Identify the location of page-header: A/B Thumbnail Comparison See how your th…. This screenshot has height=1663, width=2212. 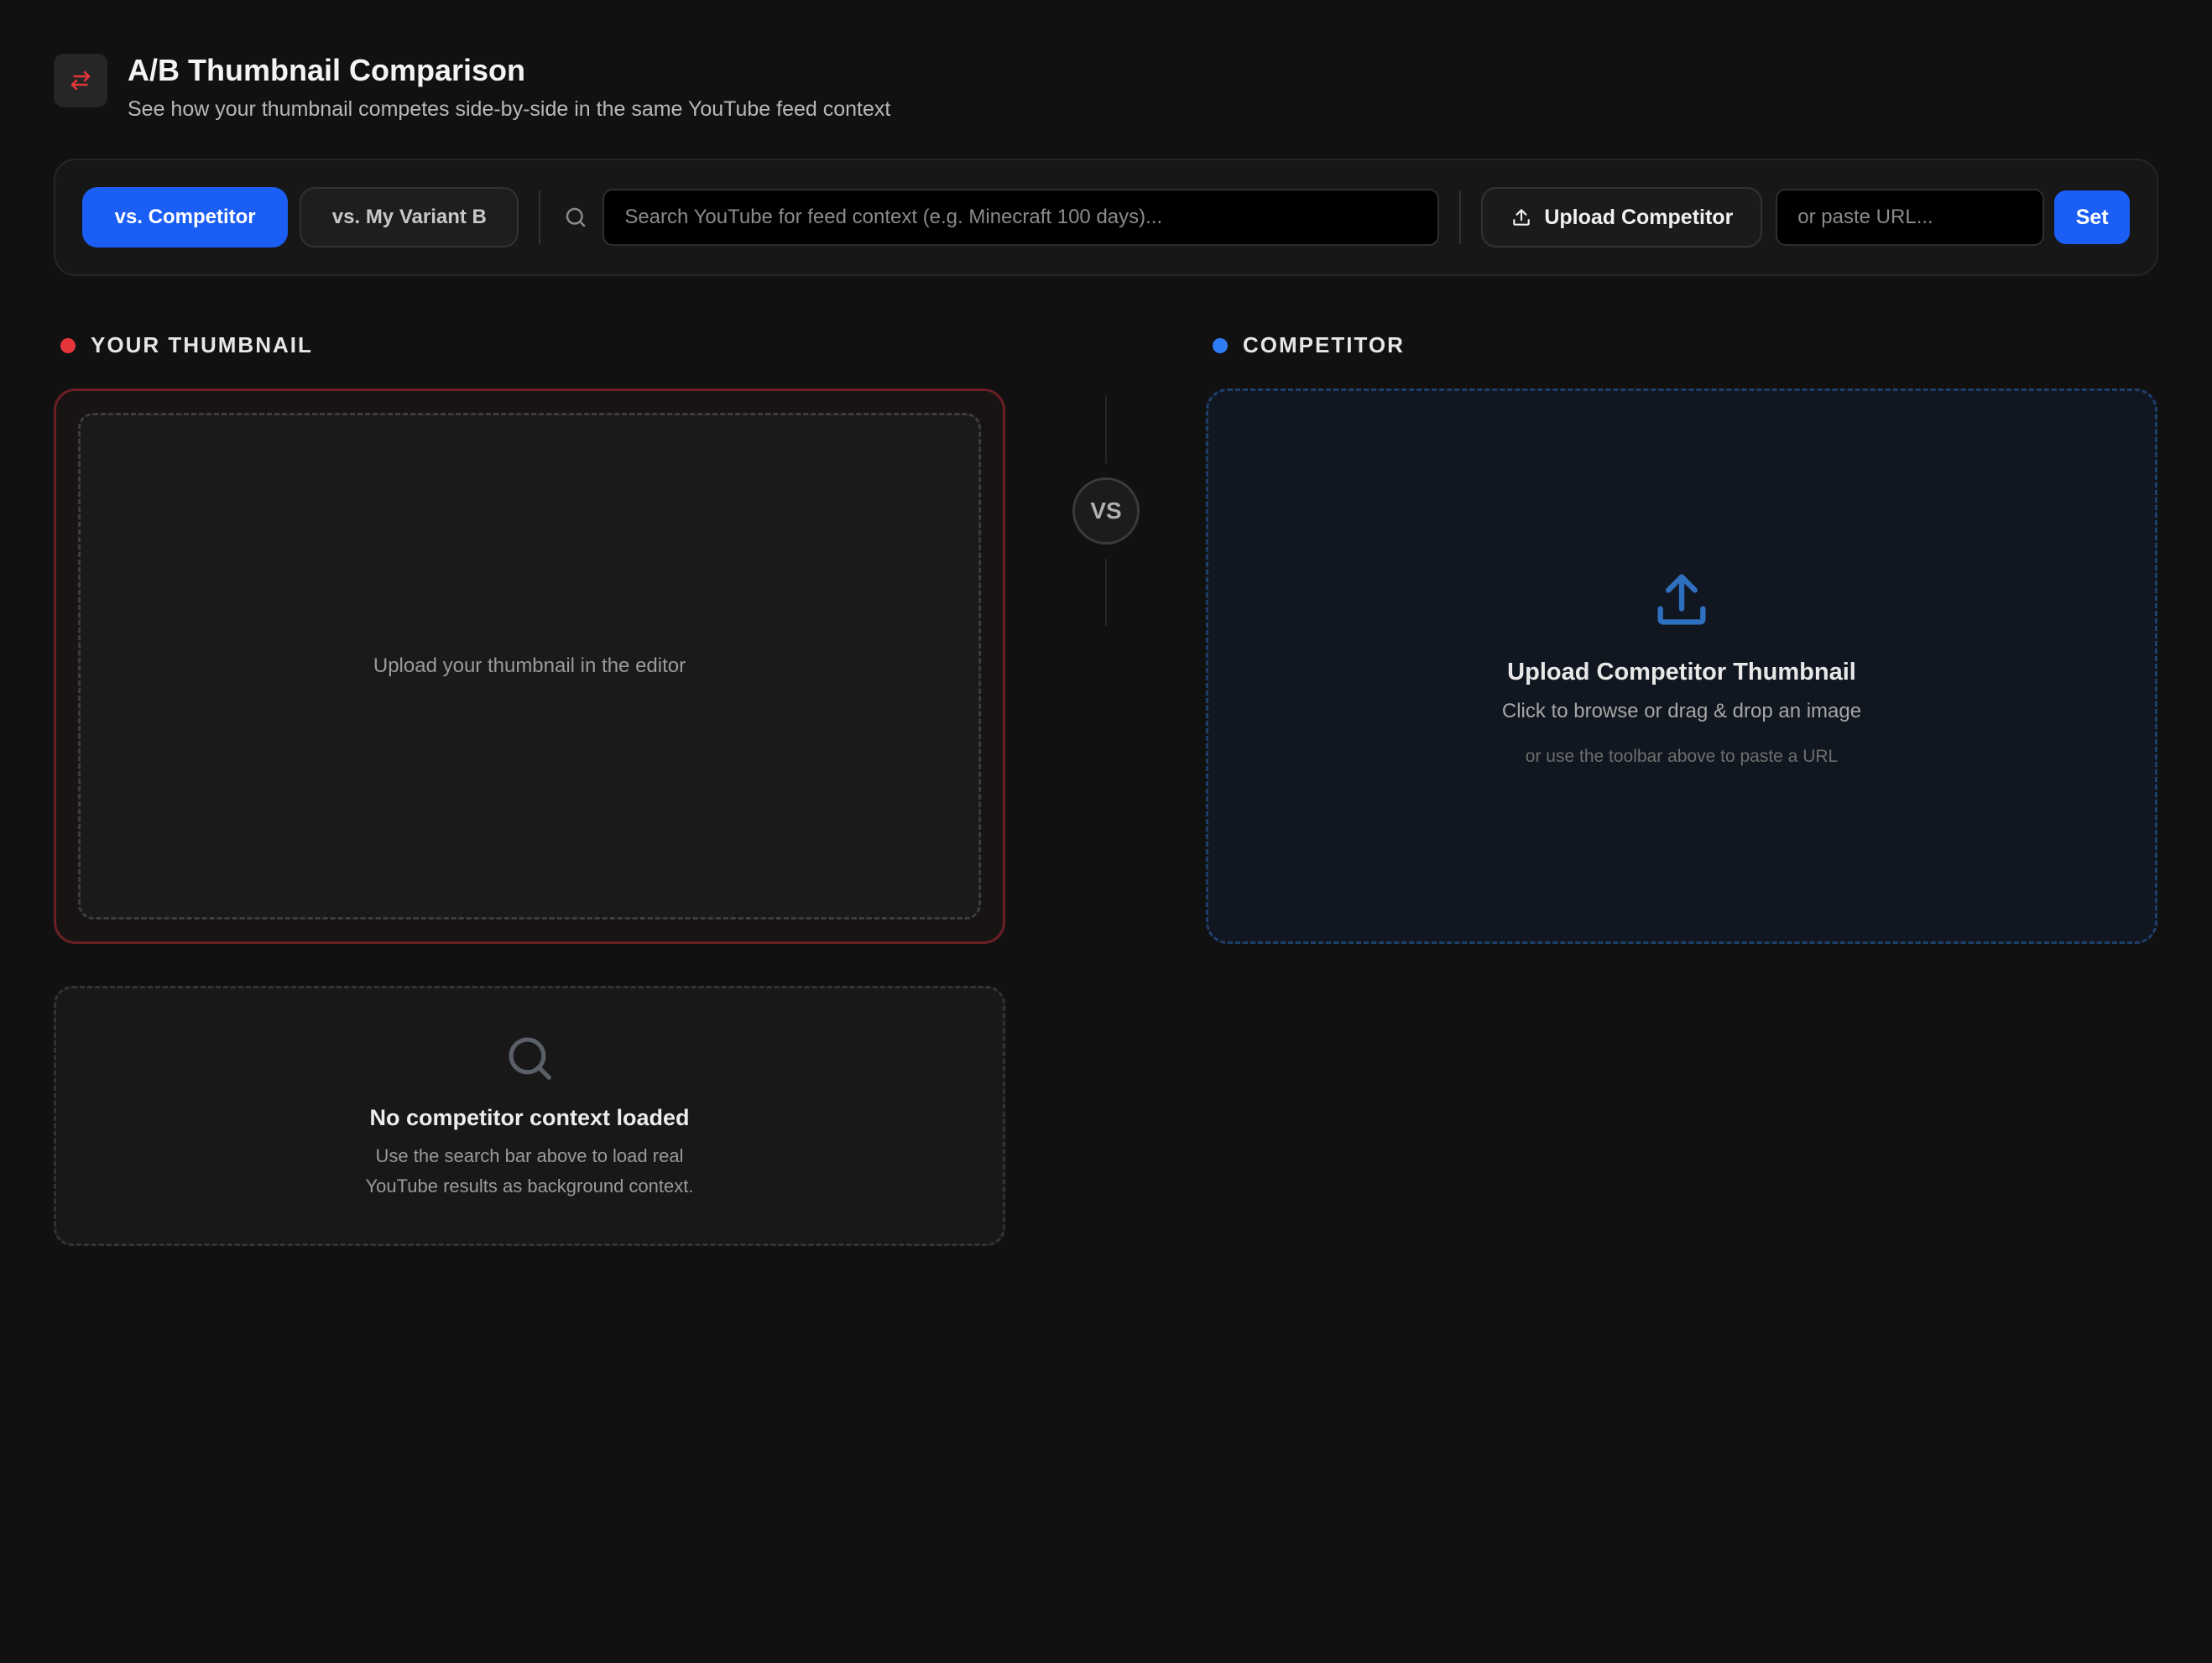
(472, 87).